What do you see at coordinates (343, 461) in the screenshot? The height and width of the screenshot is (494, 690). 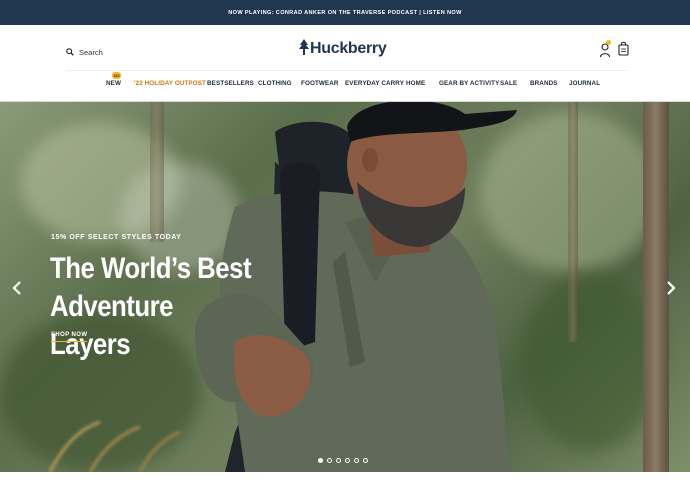 I see `carousel-dots` at bounding box center [343, 461].